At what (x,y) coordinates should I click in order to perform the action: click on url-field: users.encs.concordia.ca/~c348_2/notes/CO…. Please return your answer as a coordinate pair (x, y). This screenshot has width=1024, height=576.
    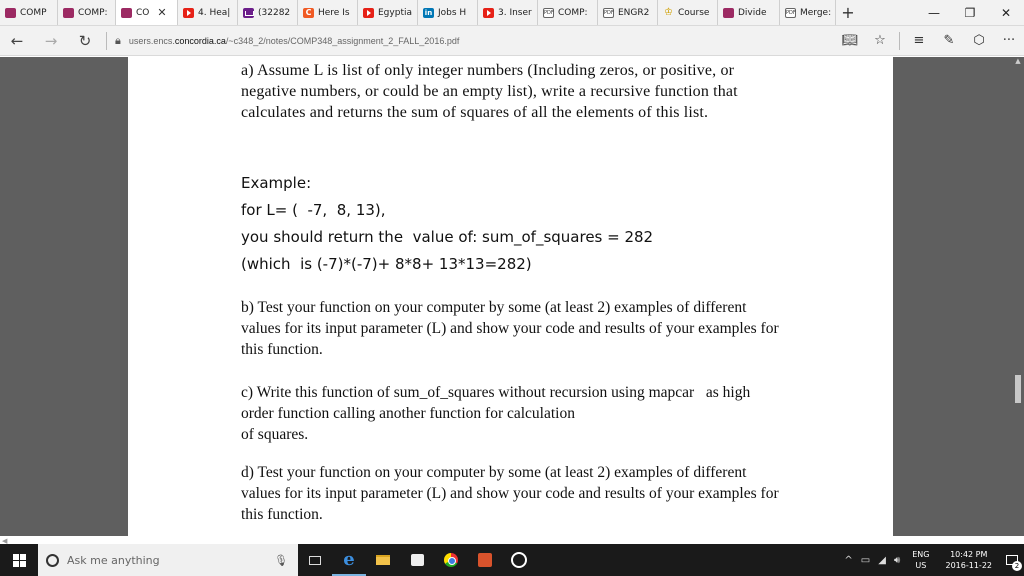
    Looking at the image, I should click on (482, 41).